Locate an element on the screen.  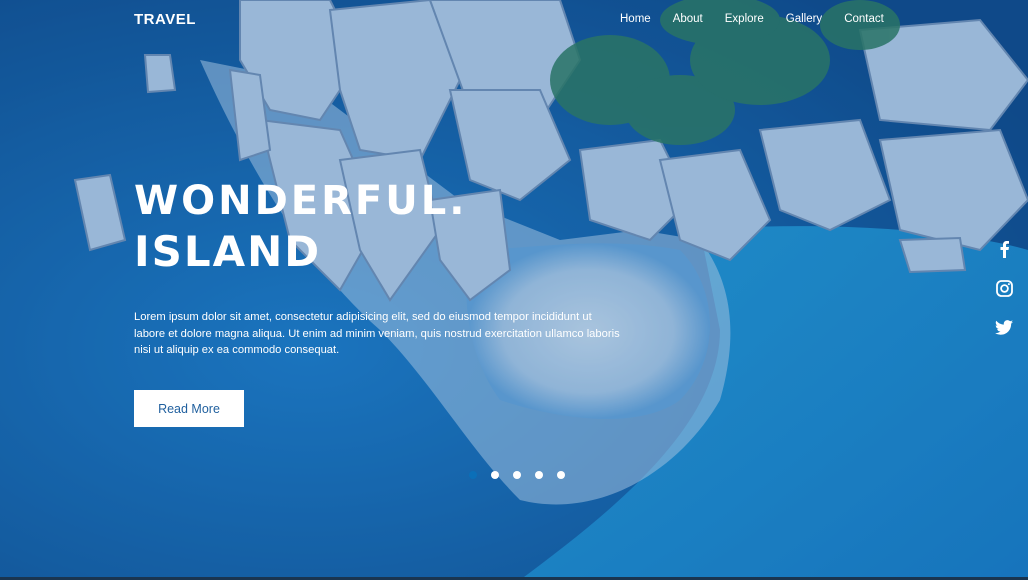
main-nav: Home About Explore Gallery Contact is located at coordinates (763, 19).